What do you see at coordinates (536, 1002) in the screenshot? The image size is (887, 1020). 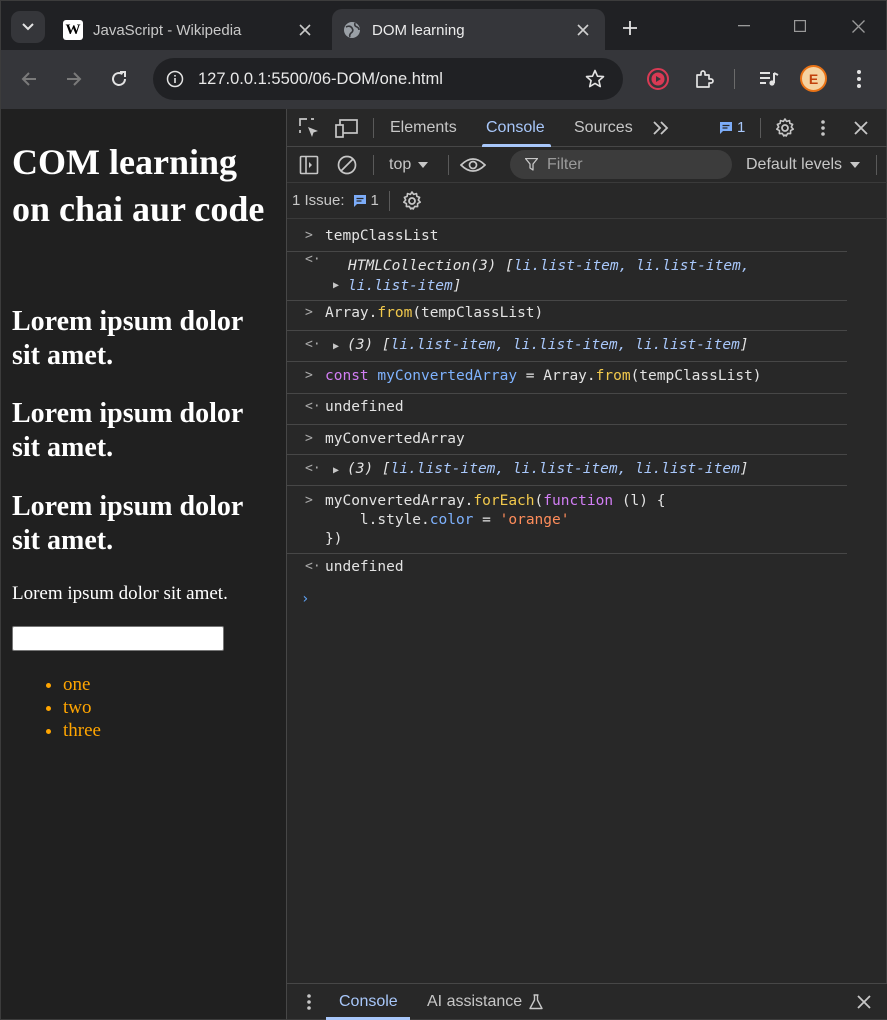 I see `flask-icon` at bounding box center [536, 1002].